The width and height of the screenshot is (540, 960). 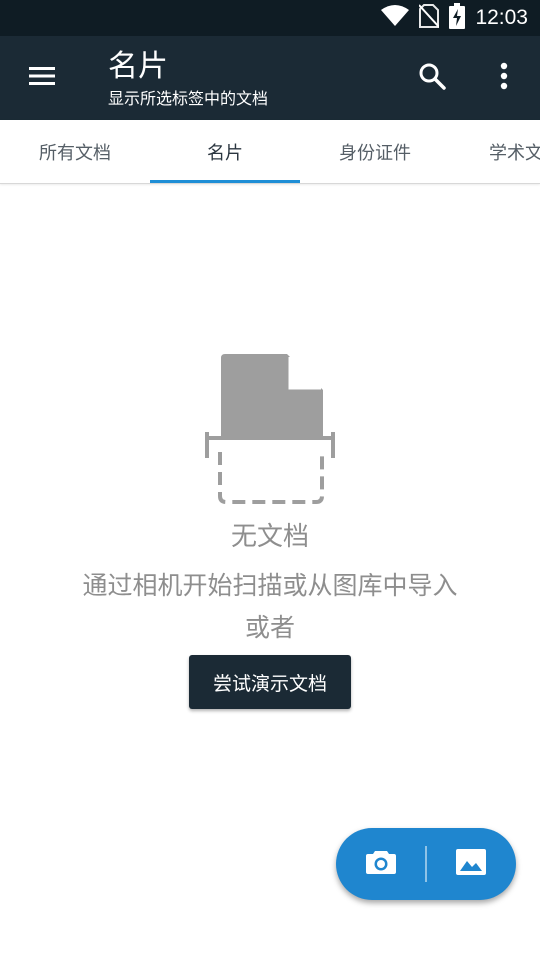 I want to click on gallery-icon, so click(x=471, y=864).